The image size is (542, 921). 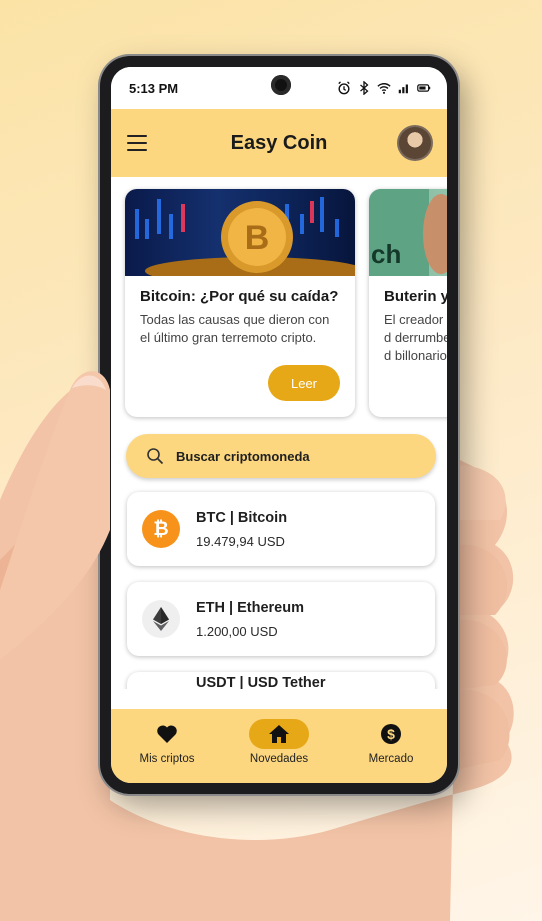 I want to click on coin-card-eth: ETH | Ethereum 1.200,00 USD, so click(x=281, y=619).